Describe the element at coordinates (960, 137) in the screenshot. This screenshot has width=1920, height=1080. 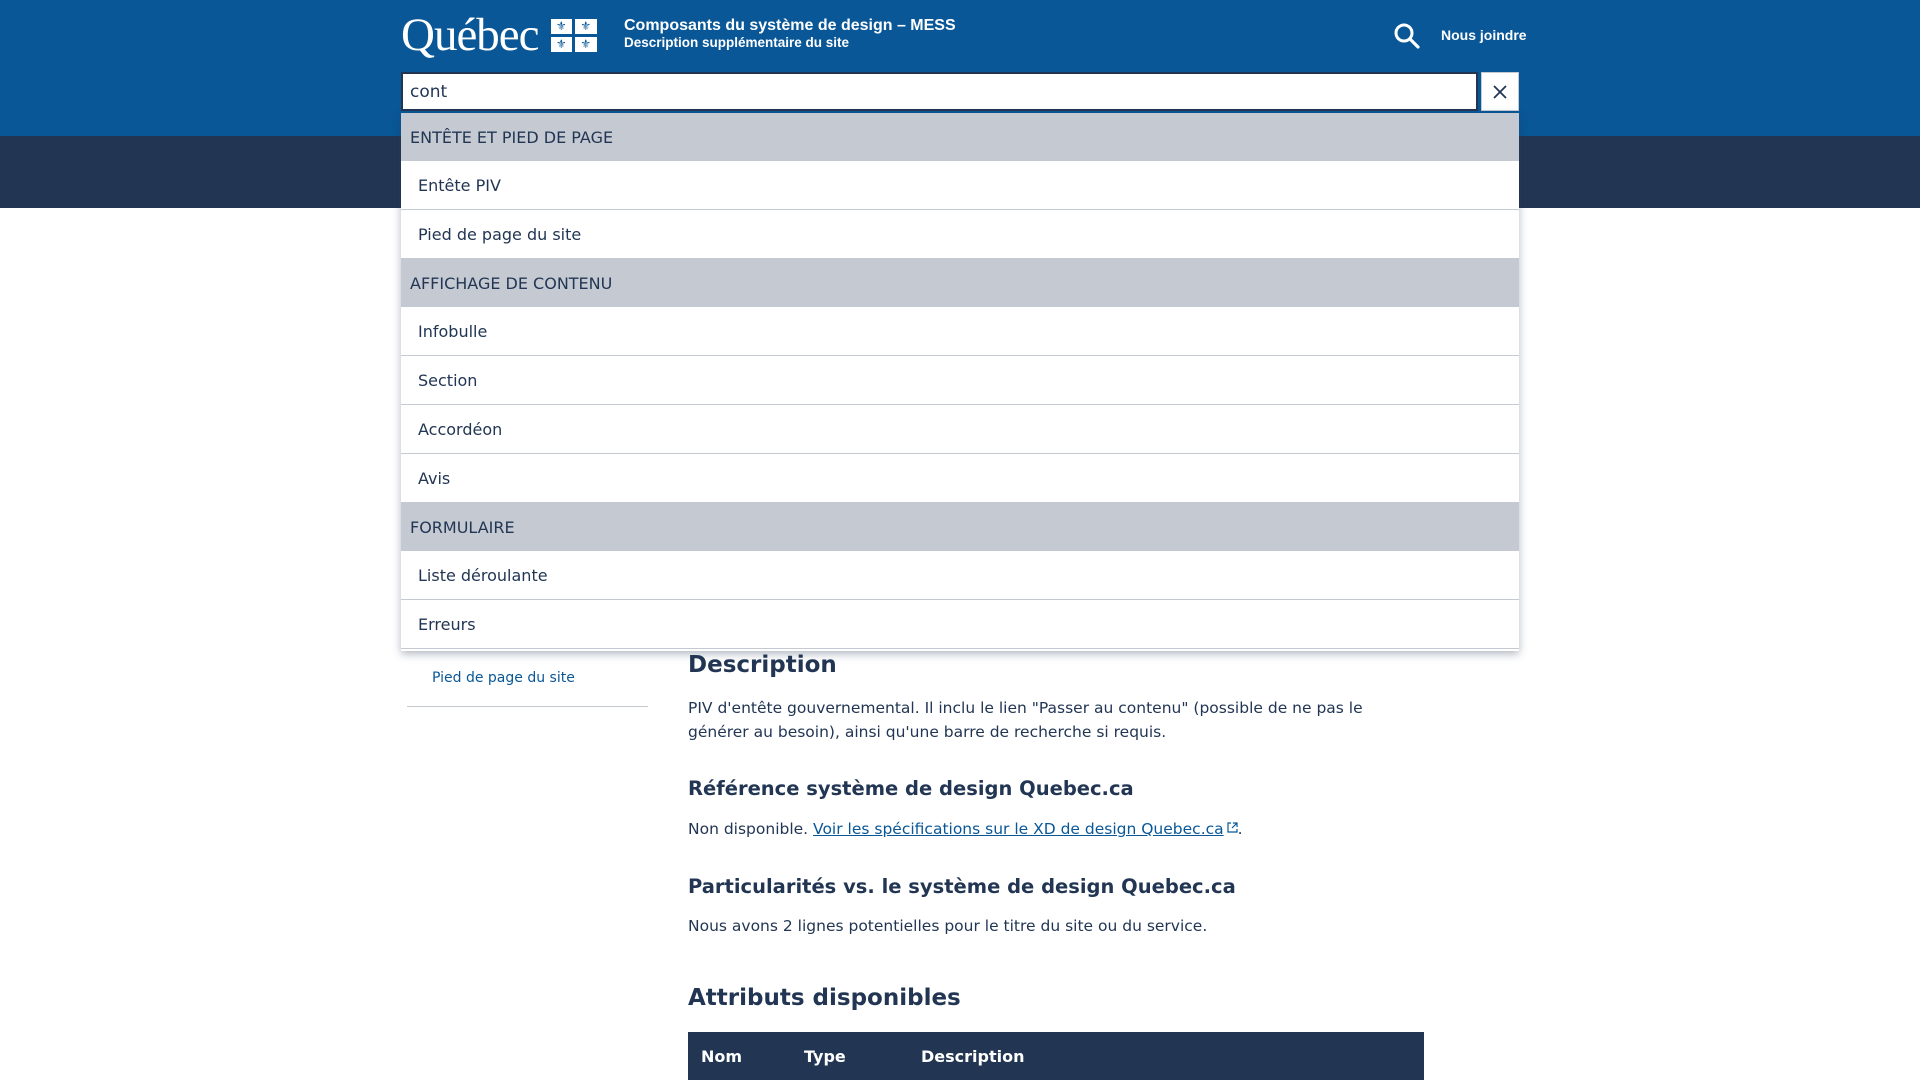
I see `results-group-header: ENTÊTE ET PIED DE PAGE` at that location.